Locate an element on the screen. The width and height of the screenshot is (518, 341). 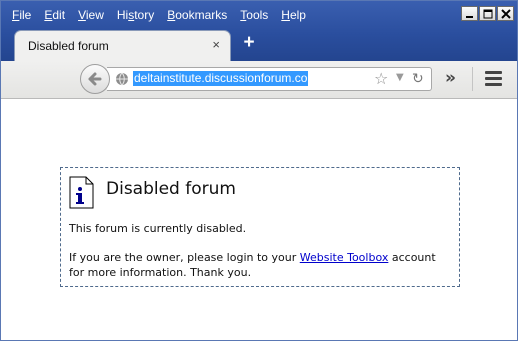
tab-close-icon: × is located at coordinates (216, 44).